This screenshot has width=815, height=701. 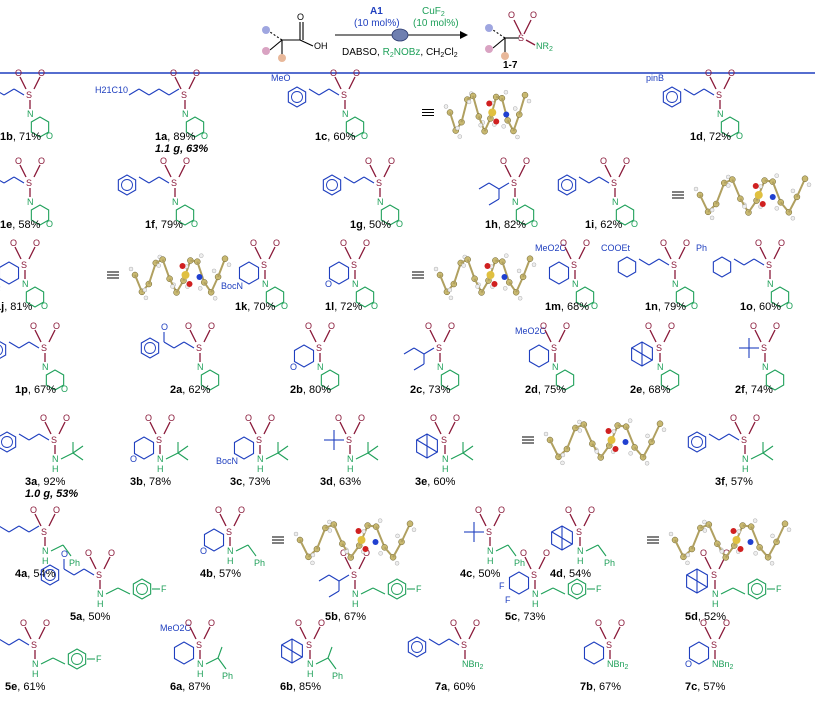 What do you see at coordinates (103, 585) in the screenshot?
I see `compound-5a: OSO ONHF5a, 50%` at bounding box center [103, 585].